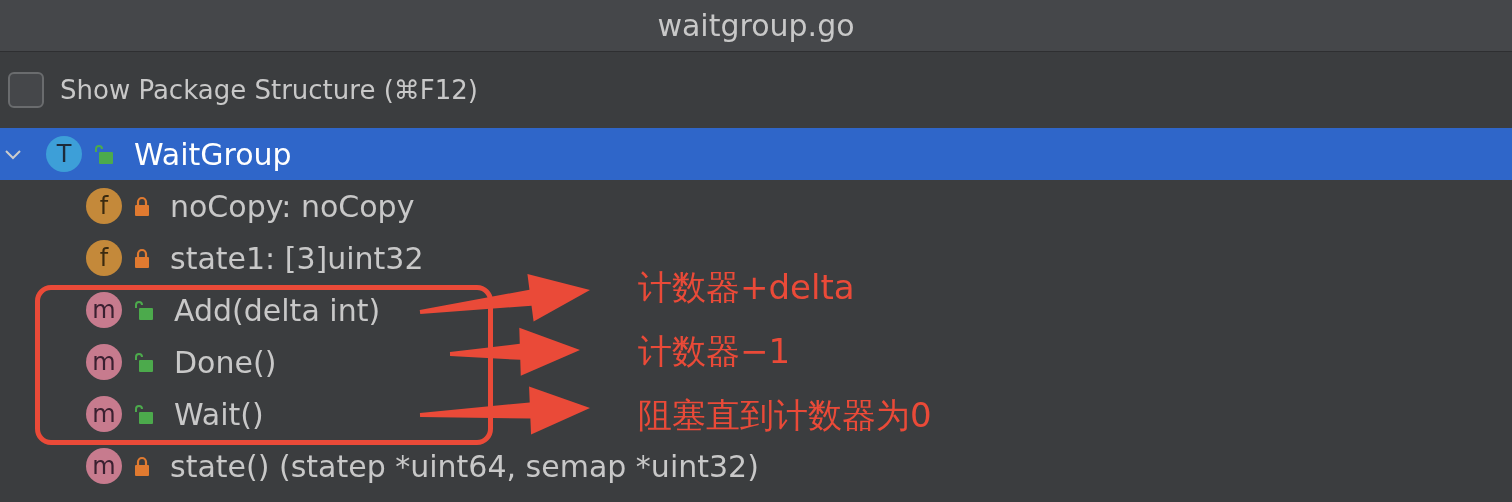  What do you see at coordinates (64, 154) in the screenshot?
I see `type-badge-icon: T` at bounding box center [64, 154].